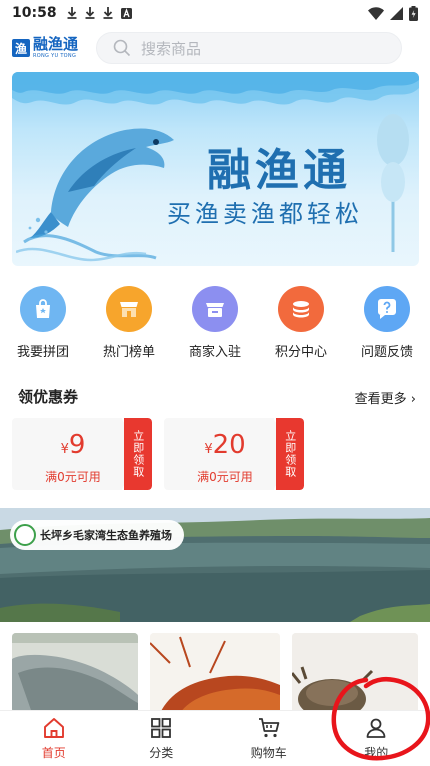 This screenshot has height=766, width=430. What do you see at coordinates (53, 753) in the screenshot?
I see `tab-label: 首页` at bounding box center [53, 753].